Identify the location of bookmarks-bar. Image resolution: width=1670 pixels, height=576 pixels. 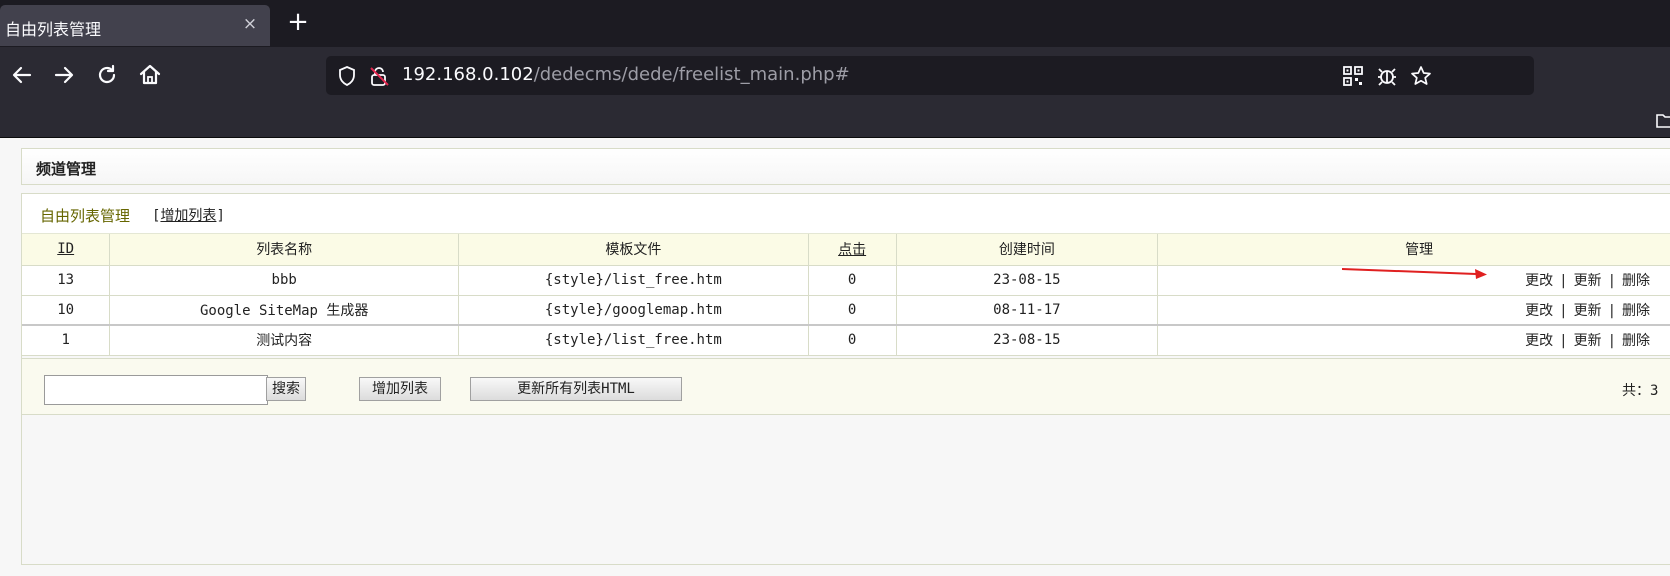
(835, 121).